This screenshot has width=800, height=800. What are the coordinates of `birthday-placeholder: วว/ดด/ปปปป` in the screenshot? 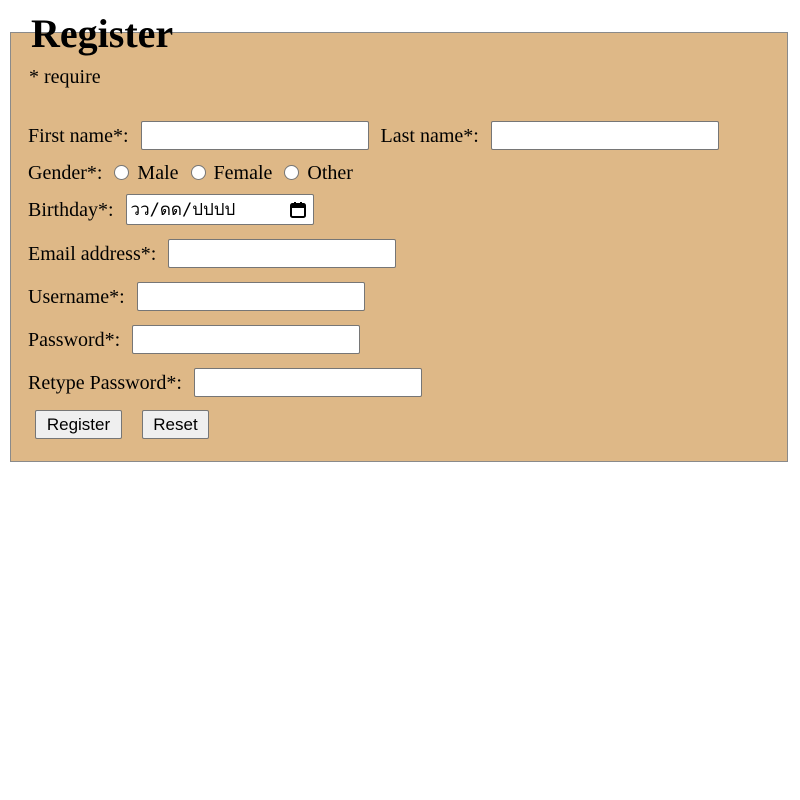 It's located at (183, 209).